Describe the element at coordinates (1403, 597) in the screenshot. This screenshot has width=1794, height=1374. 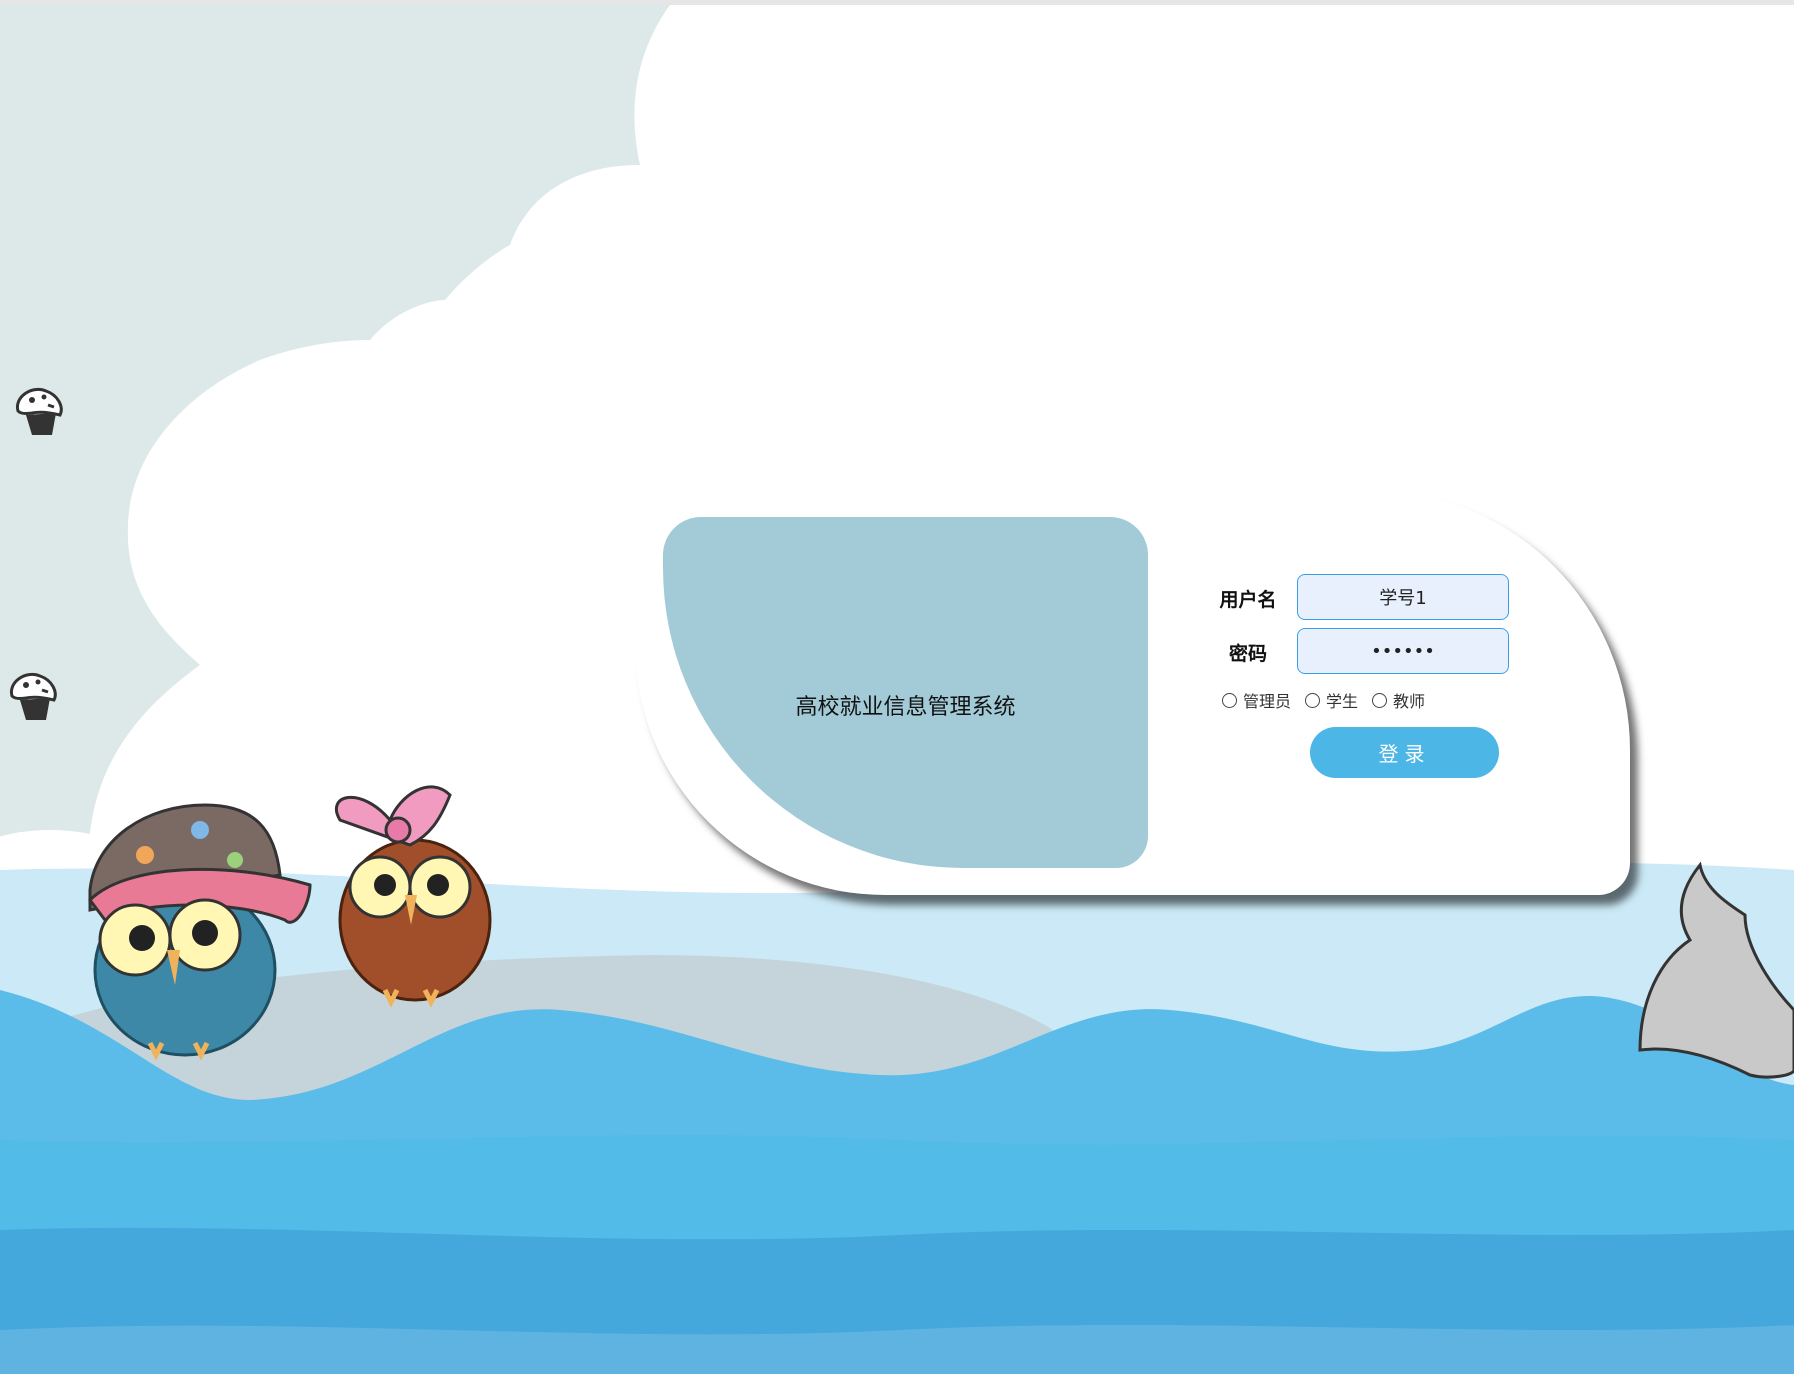
I see `username-input` at that location.